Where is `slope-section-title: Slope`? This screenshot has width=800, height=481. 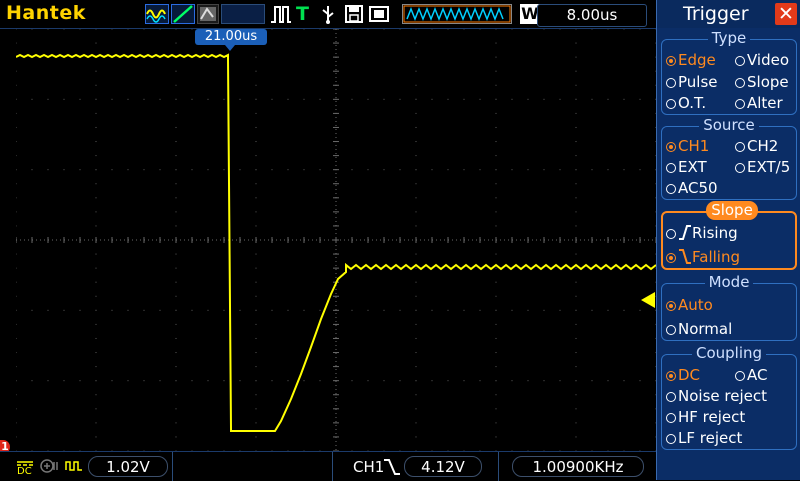
slope-section-title: Slope is located at coordinates (732, 210).